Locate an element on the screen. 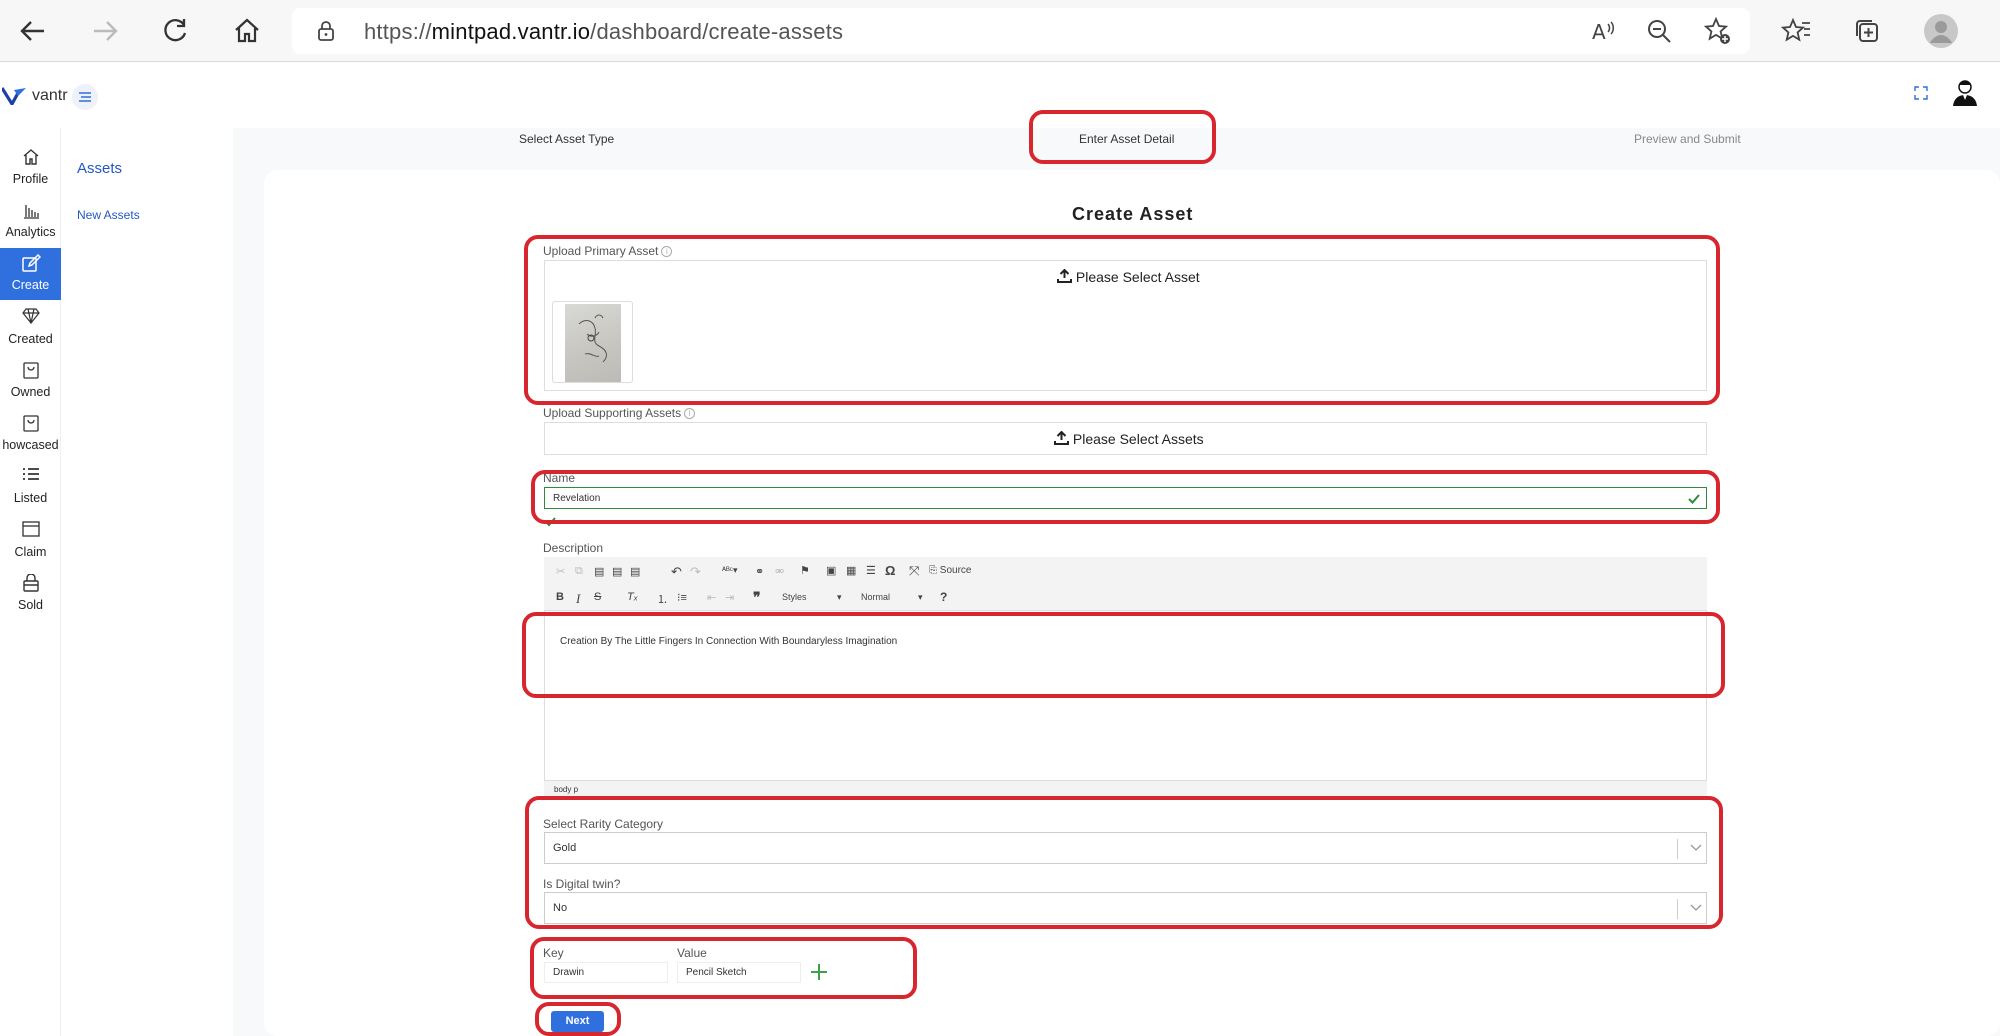 Image resolution: width=2000 pixels, height=1036 pixels. link-icon: ⚭ is located at coordinates (759, 571).